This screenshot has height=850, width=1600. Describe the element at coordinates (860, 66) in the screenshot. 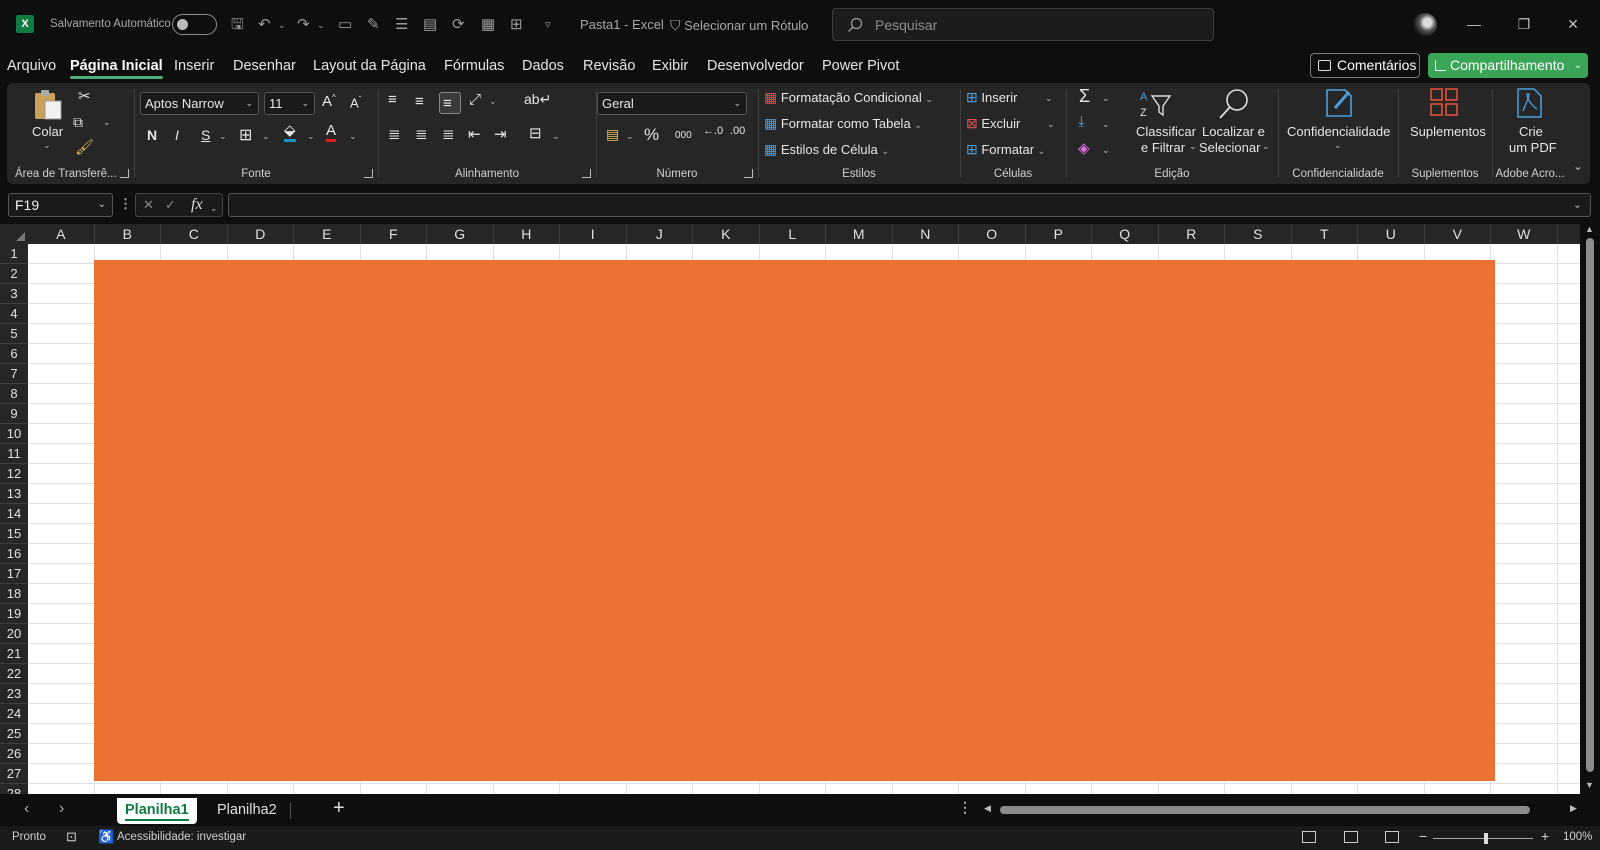

I see `tab-power-pivot: Power Pivot` at that location.